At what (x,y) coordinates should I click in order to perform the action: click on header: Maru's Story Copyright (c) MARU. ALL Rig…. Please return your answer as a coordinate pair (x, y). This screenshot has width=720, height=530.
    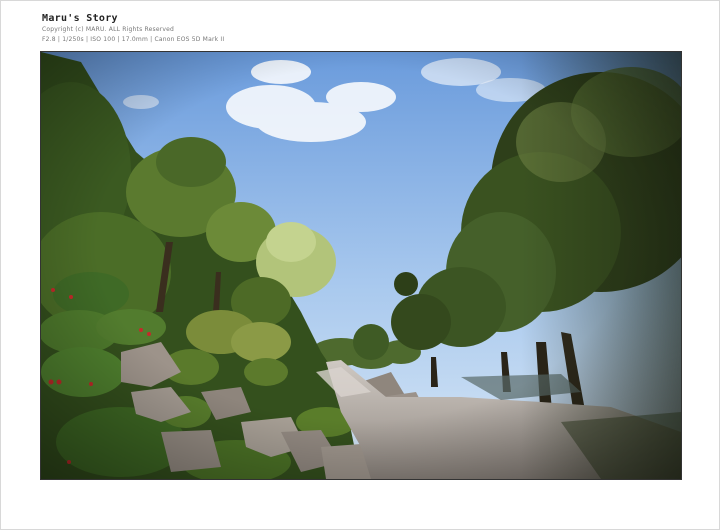
    Looking at the image, I should click on (133, 28).